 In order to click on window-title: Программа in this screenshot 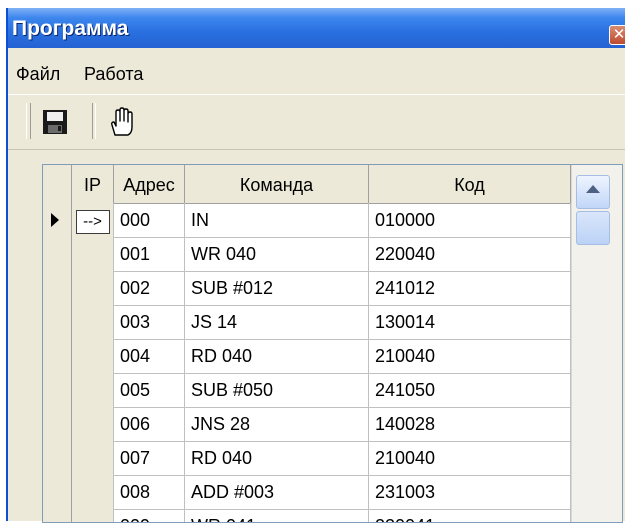, I will do `click(70, 28)`.